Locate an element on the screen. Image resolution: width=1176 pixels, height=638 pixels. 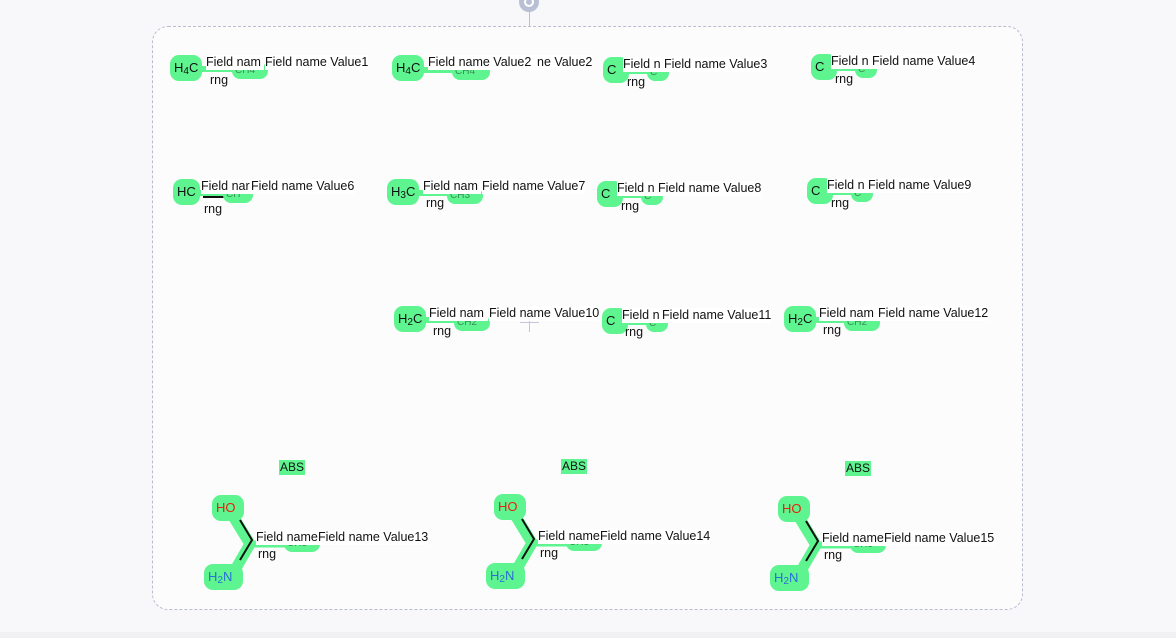
atom-label: HC is located at coordinates (186, 192).